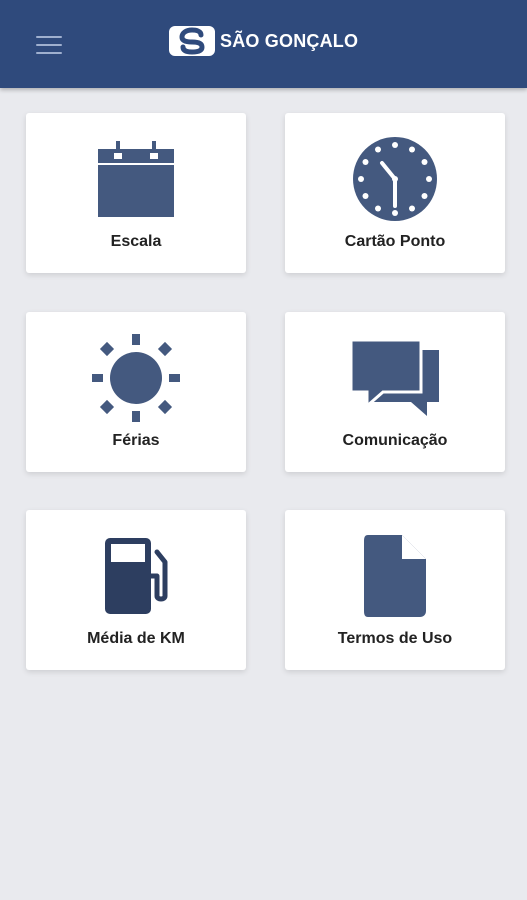 Image resolution: width=527 pixels, height=900 pixels. Describe the element at coordinates (136, 638) in the screenshot. I see `card-label: Média de KM` at that location.